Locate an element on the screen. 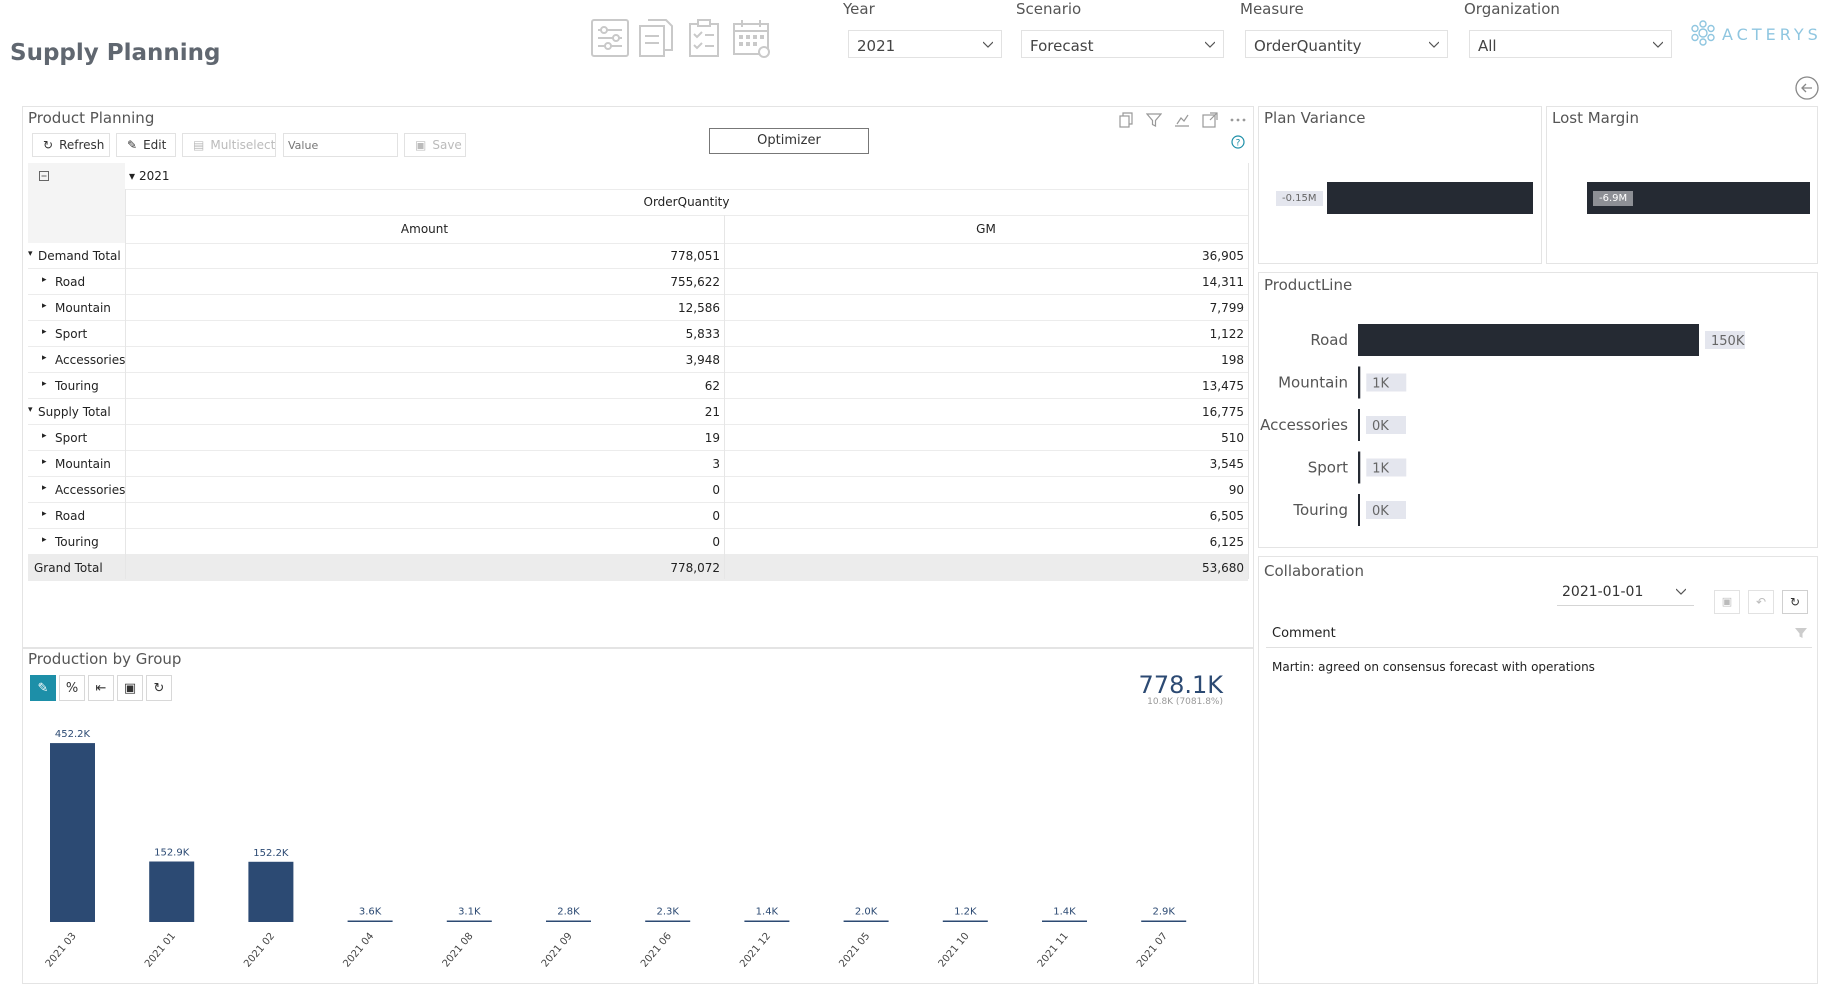  filter-measure-dropdown: OrderQuantity is located at coordinates (1346, 44).